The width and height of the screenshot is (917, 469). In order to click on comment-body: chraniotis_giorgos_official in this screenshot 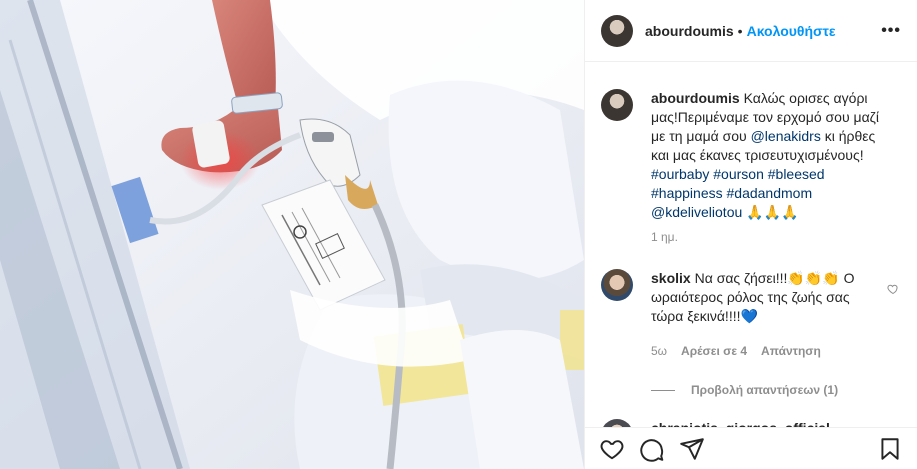, I will do `click(740, 423)`.